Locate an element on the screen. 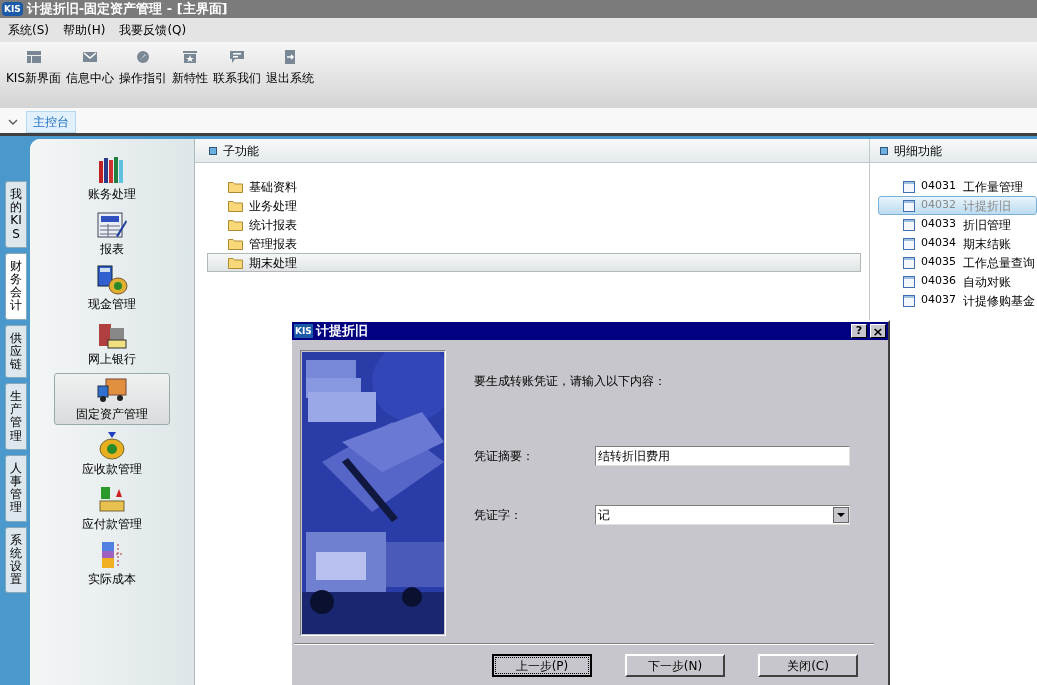 This screenshot has width=1037, height=685. toolbar-button: 联系我们 is located at coordinates (237, 68).